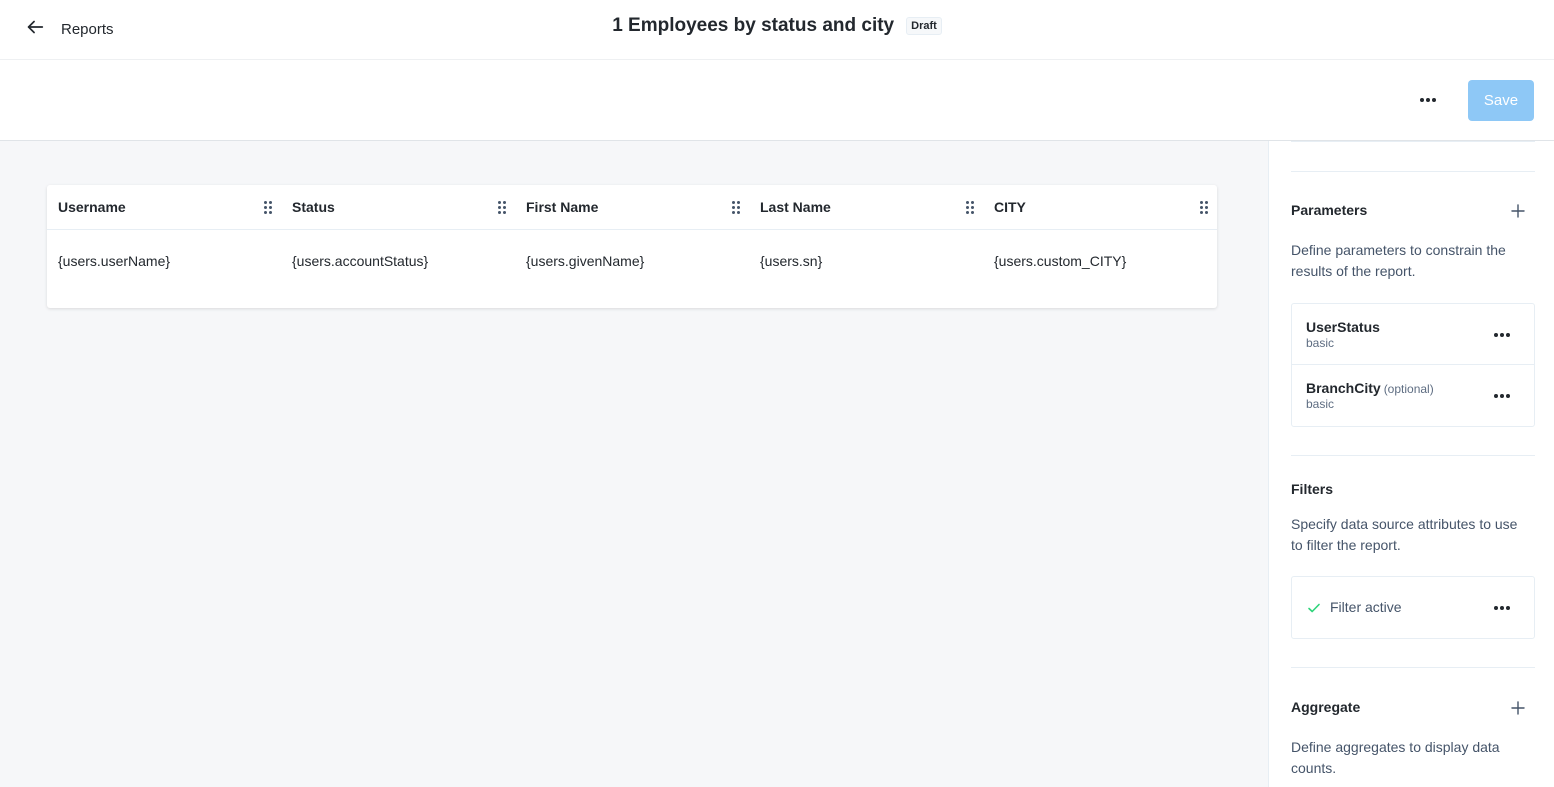 The height and width of the screenshot is (787, 1554). Describe the element at coordinates (1326, 707) in the screenshot. I see `aggregate-title: Aggregate` at that location.